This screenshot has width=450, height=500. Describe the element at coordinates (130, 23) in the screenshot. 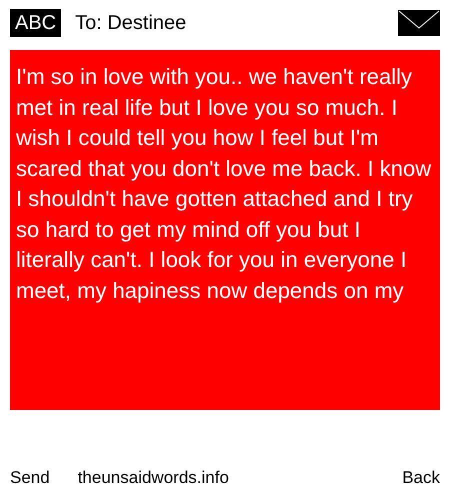

I see `recipient-label: To: Destinee` at that location.